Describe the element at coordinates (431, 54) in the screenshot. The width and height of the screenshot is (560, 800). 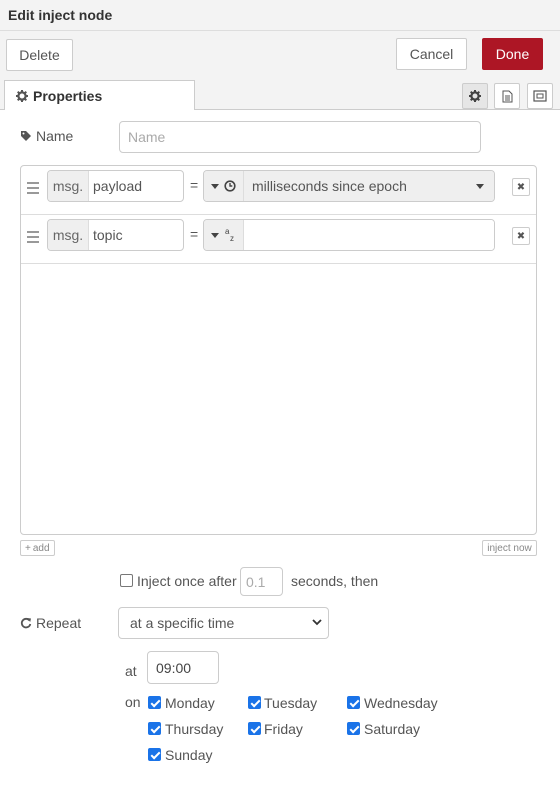
I see `cancel-button: Cancel` at that location.